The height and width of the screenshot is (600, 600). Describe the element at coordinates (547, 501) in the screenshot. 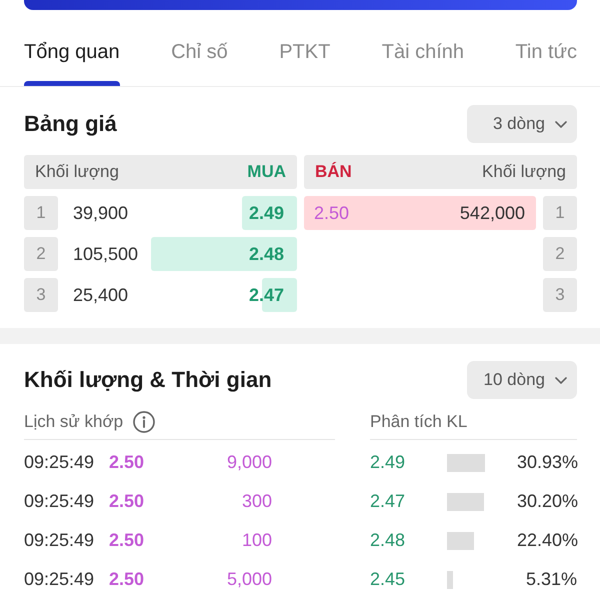

I see `volume-share: 30.20%` at that location.